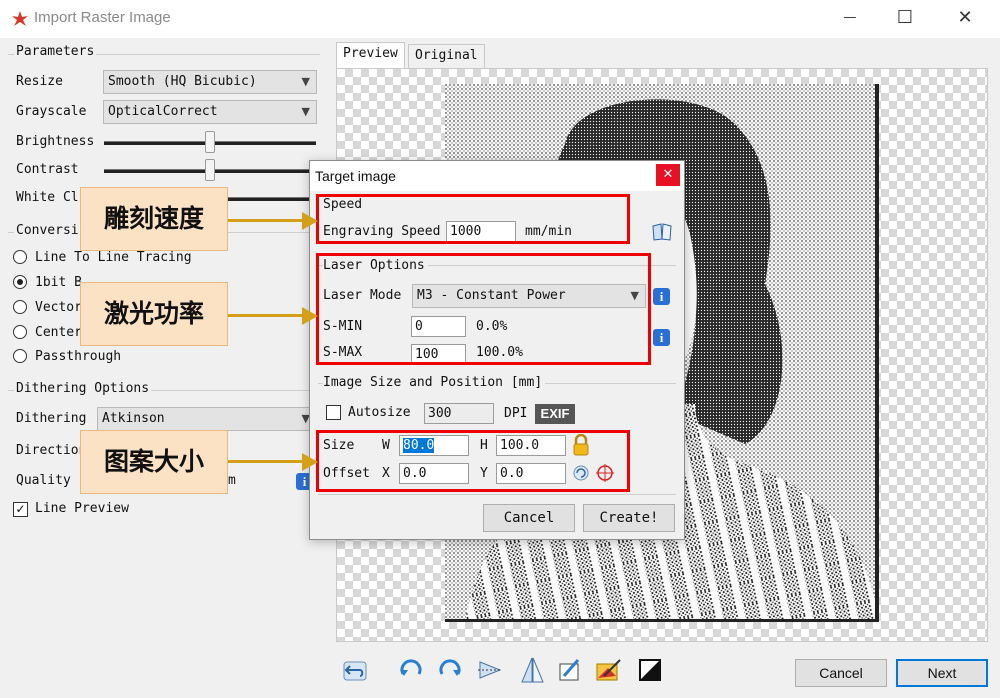 The image size is (1000, 698). Describe the element at coordinates (47, 197) in the screenshot. I see `white-clip-label: White Cl` at that location.